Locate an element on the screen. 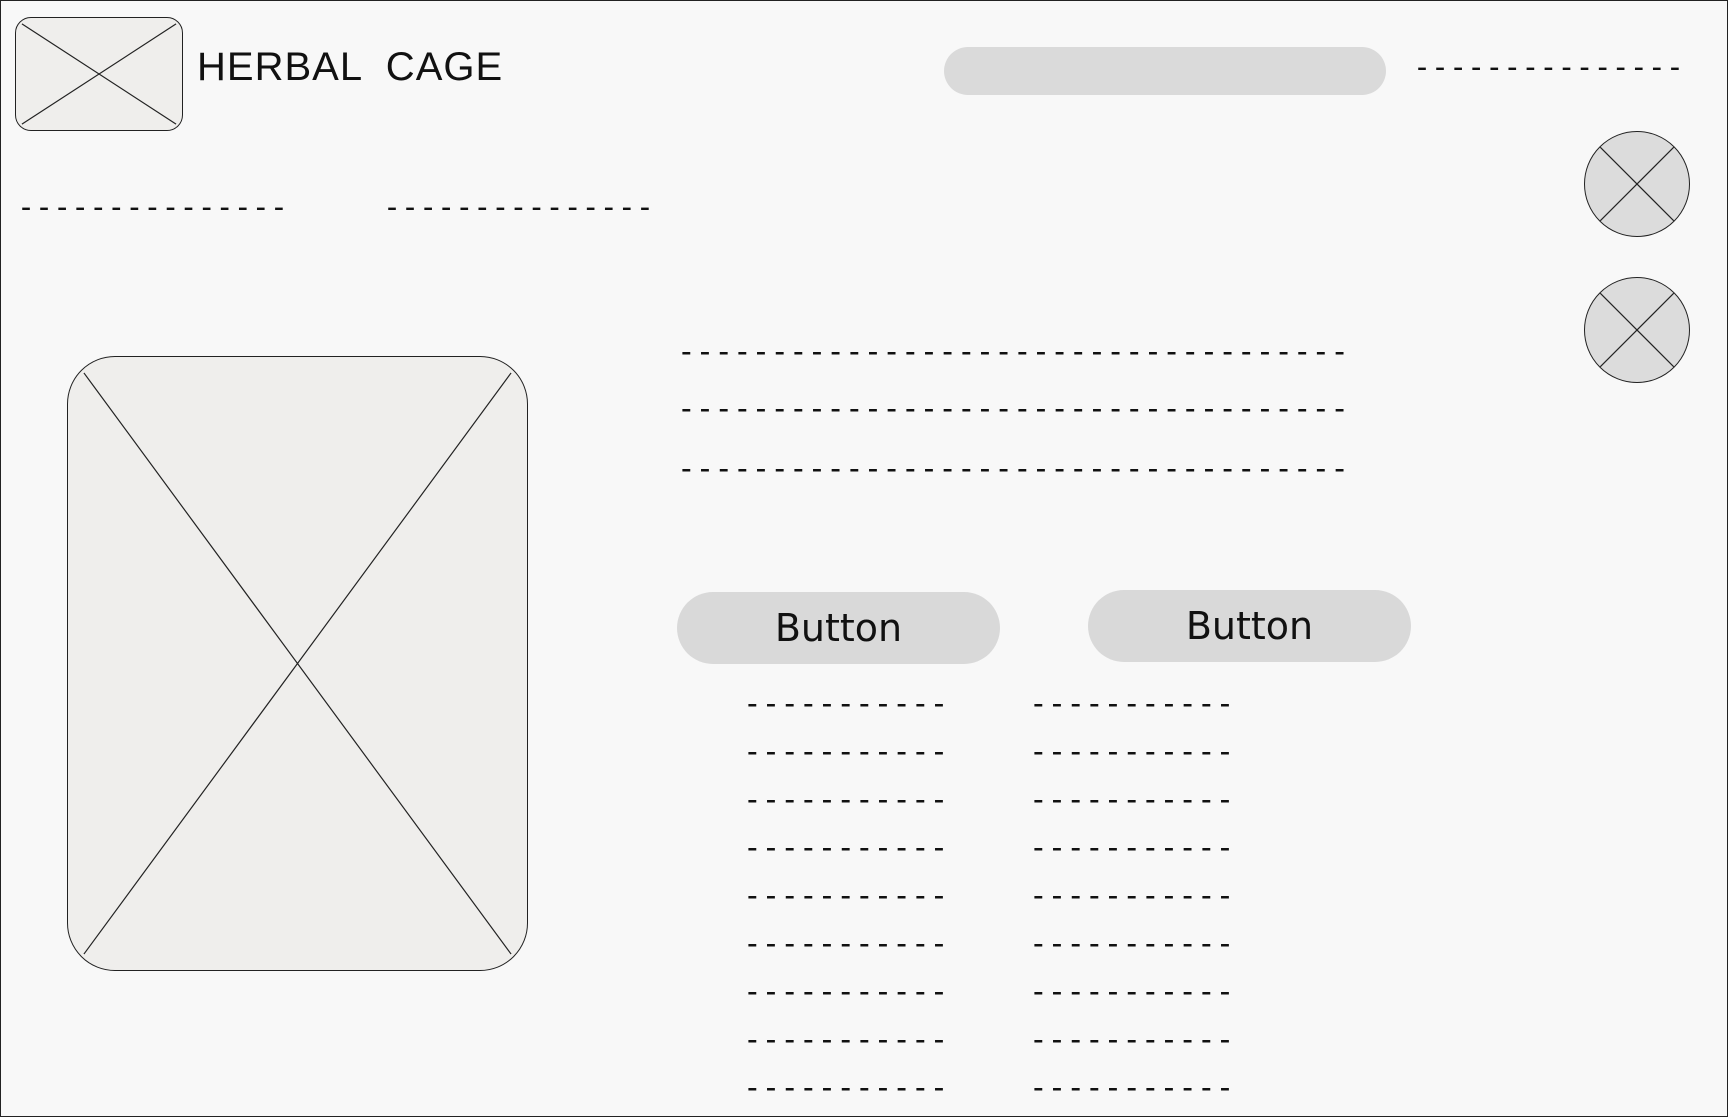  logo-image-placeholder-icon is located at coordinates (99, 74).